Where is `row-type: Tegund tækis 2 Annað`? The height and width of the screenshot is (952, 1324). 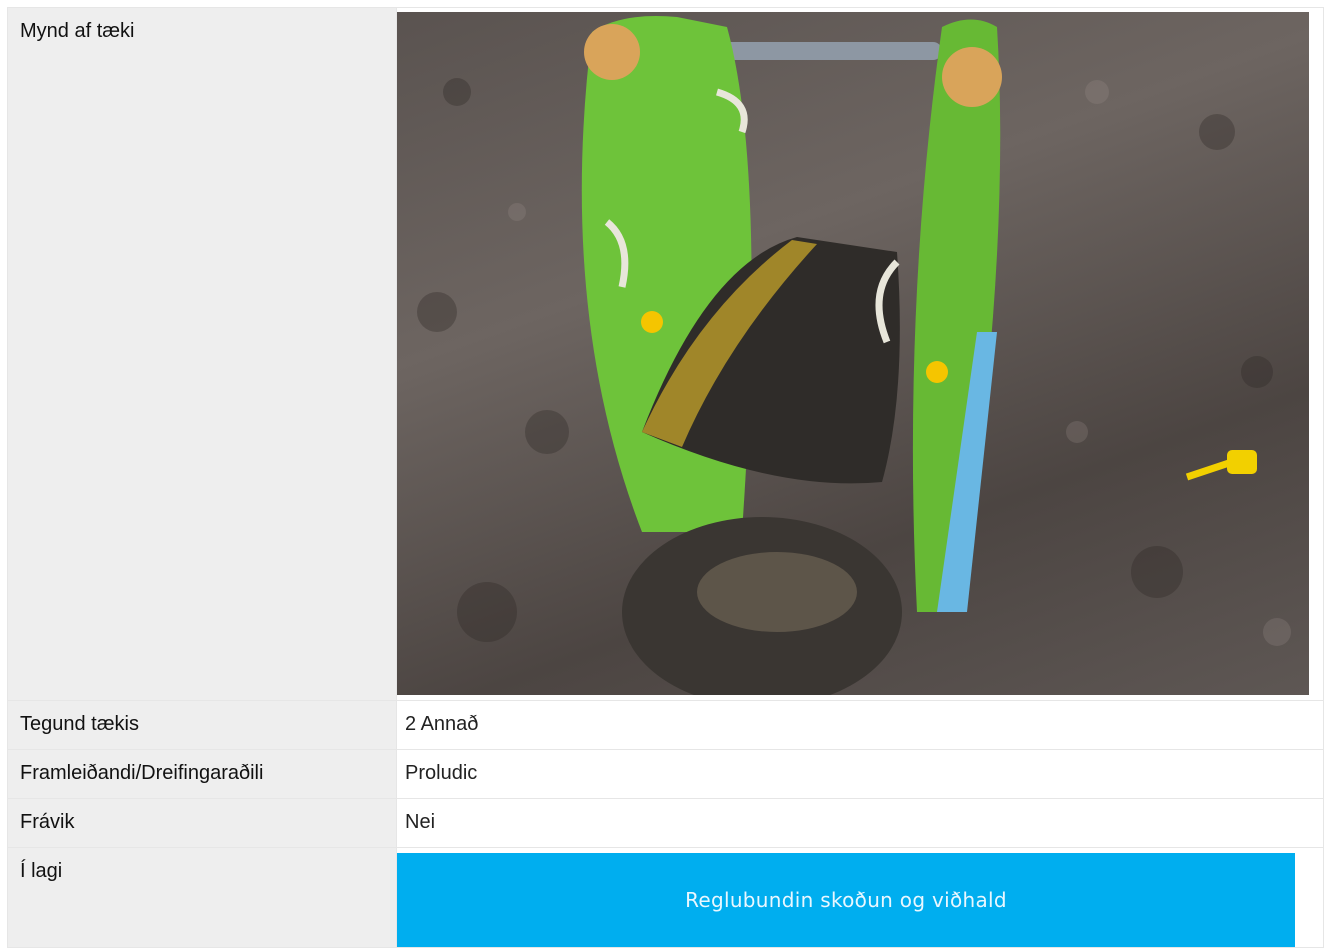 row-type: Tegund tækis 2 Annað is located at coordinates (665, 725).